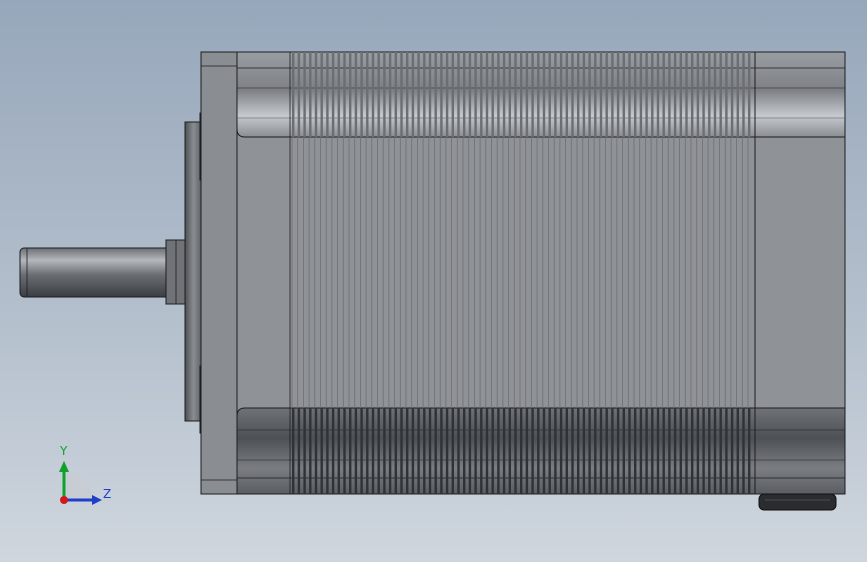  Describe the element at coordinates (85, 474) in the screenshot. I see `axis-triad: Y Z` at that location.